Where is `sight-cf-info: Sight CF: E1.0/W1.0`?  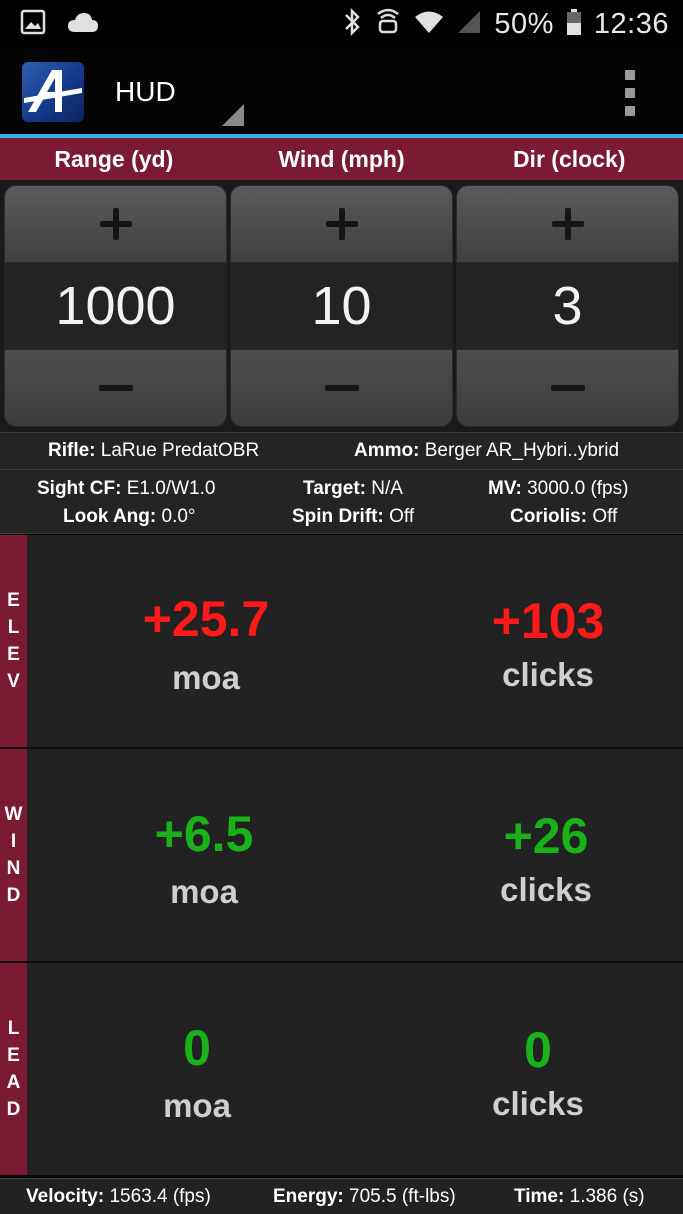
sight-cf-info: Sight CF: E1.0/W1.0 is located at coordinates (126, 488).